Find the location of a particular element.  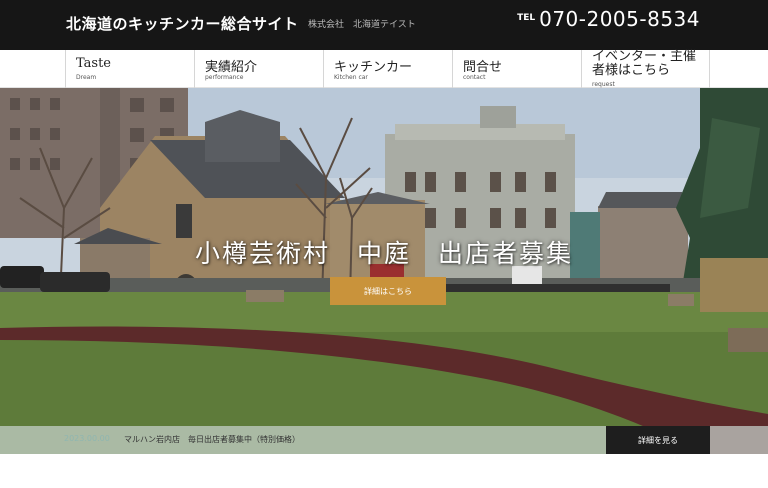

site-title: 北海道のキッチンカー総合サイト is located at coordinates (182, 23).